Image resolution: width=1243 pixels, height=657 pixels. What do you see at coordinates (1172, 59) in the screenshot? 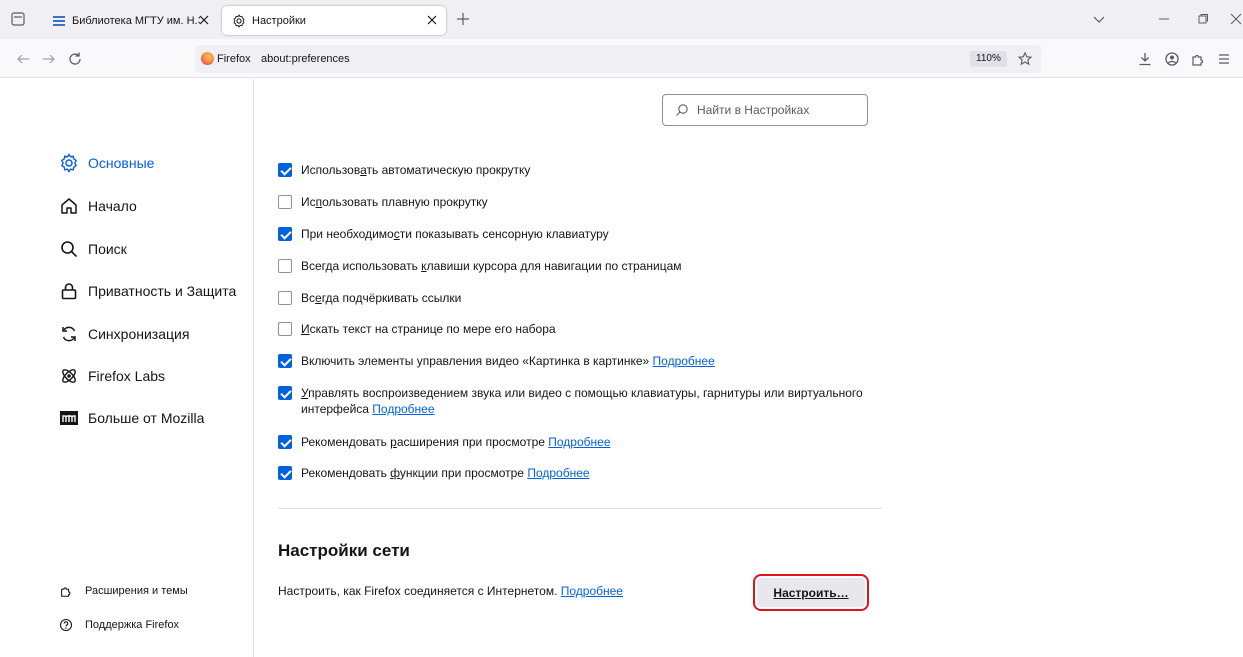
I see `account-icon` at bounding box center [1172, 59].